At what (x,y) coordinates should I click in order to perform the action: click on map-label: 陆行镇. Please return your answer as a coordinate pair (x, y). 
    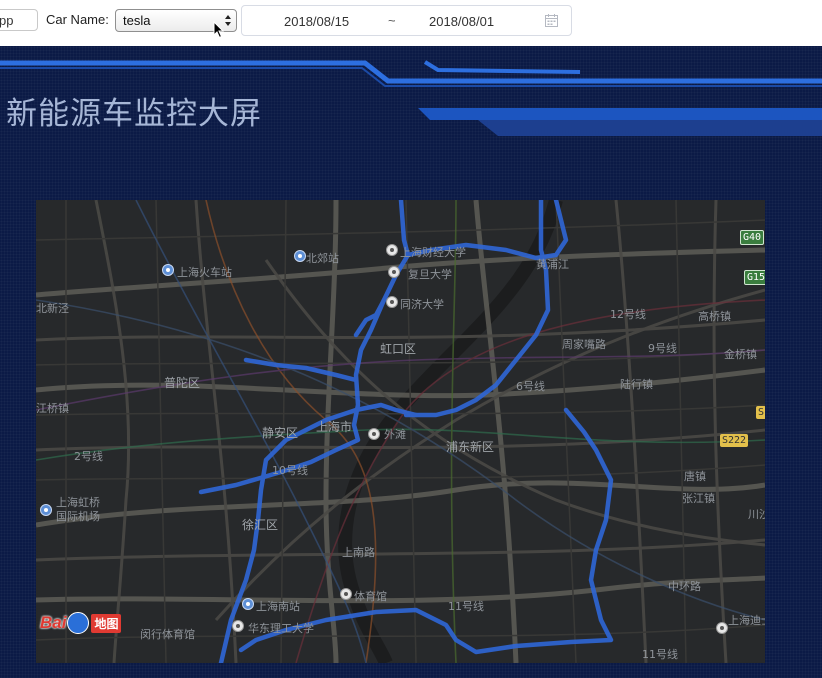
    Looking at the image, I should click on (636, 384).